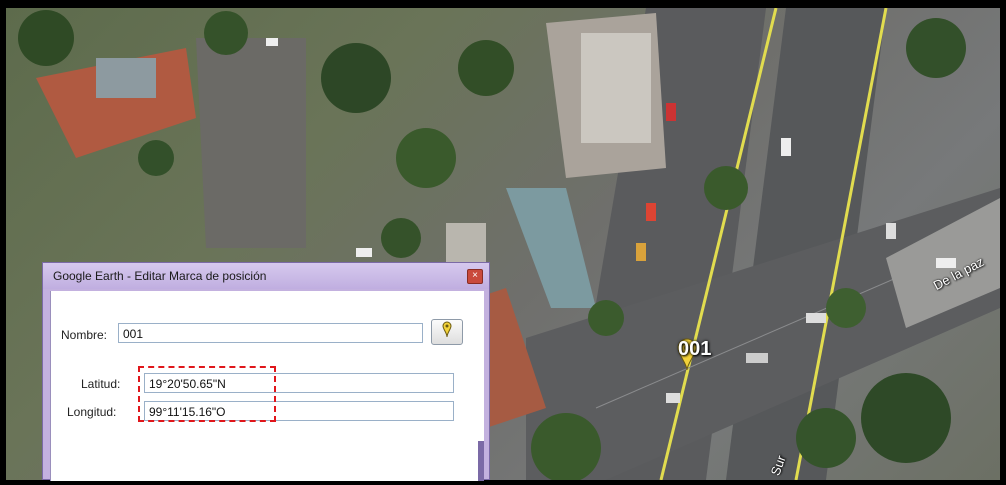 This screenshot has height=485, width=1006. I want to click on latitude-label: Latitud:, so click(101, 384).